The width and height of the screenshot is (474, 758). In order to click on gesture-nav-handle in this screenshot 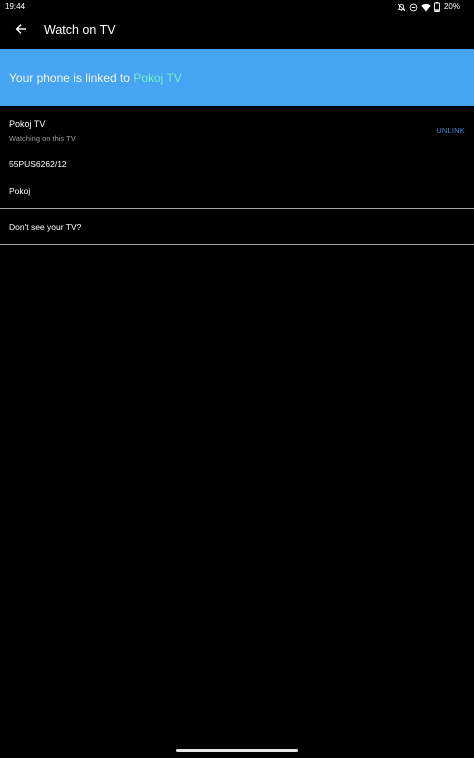, I will do `click(237, 750)`.